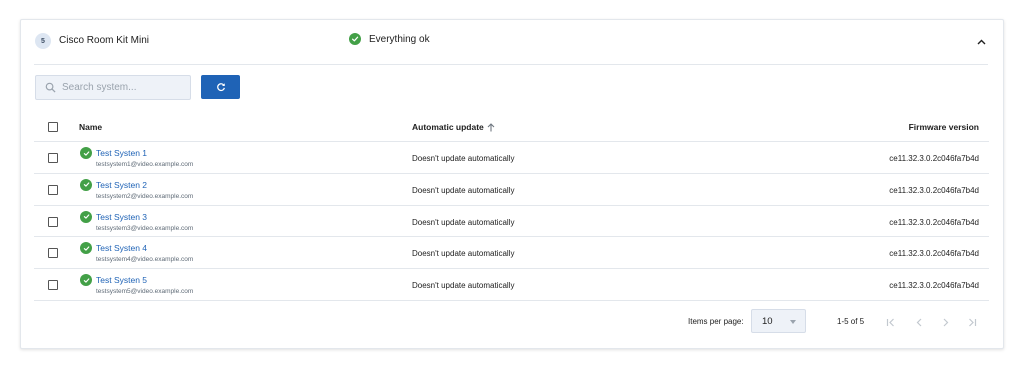 The width and height of the screenshot is (1024, 369). What do you see at coordinates (767, 321) in the screenshot?
I see `items-per-page-value: 10` at bounding box center [767, 321].